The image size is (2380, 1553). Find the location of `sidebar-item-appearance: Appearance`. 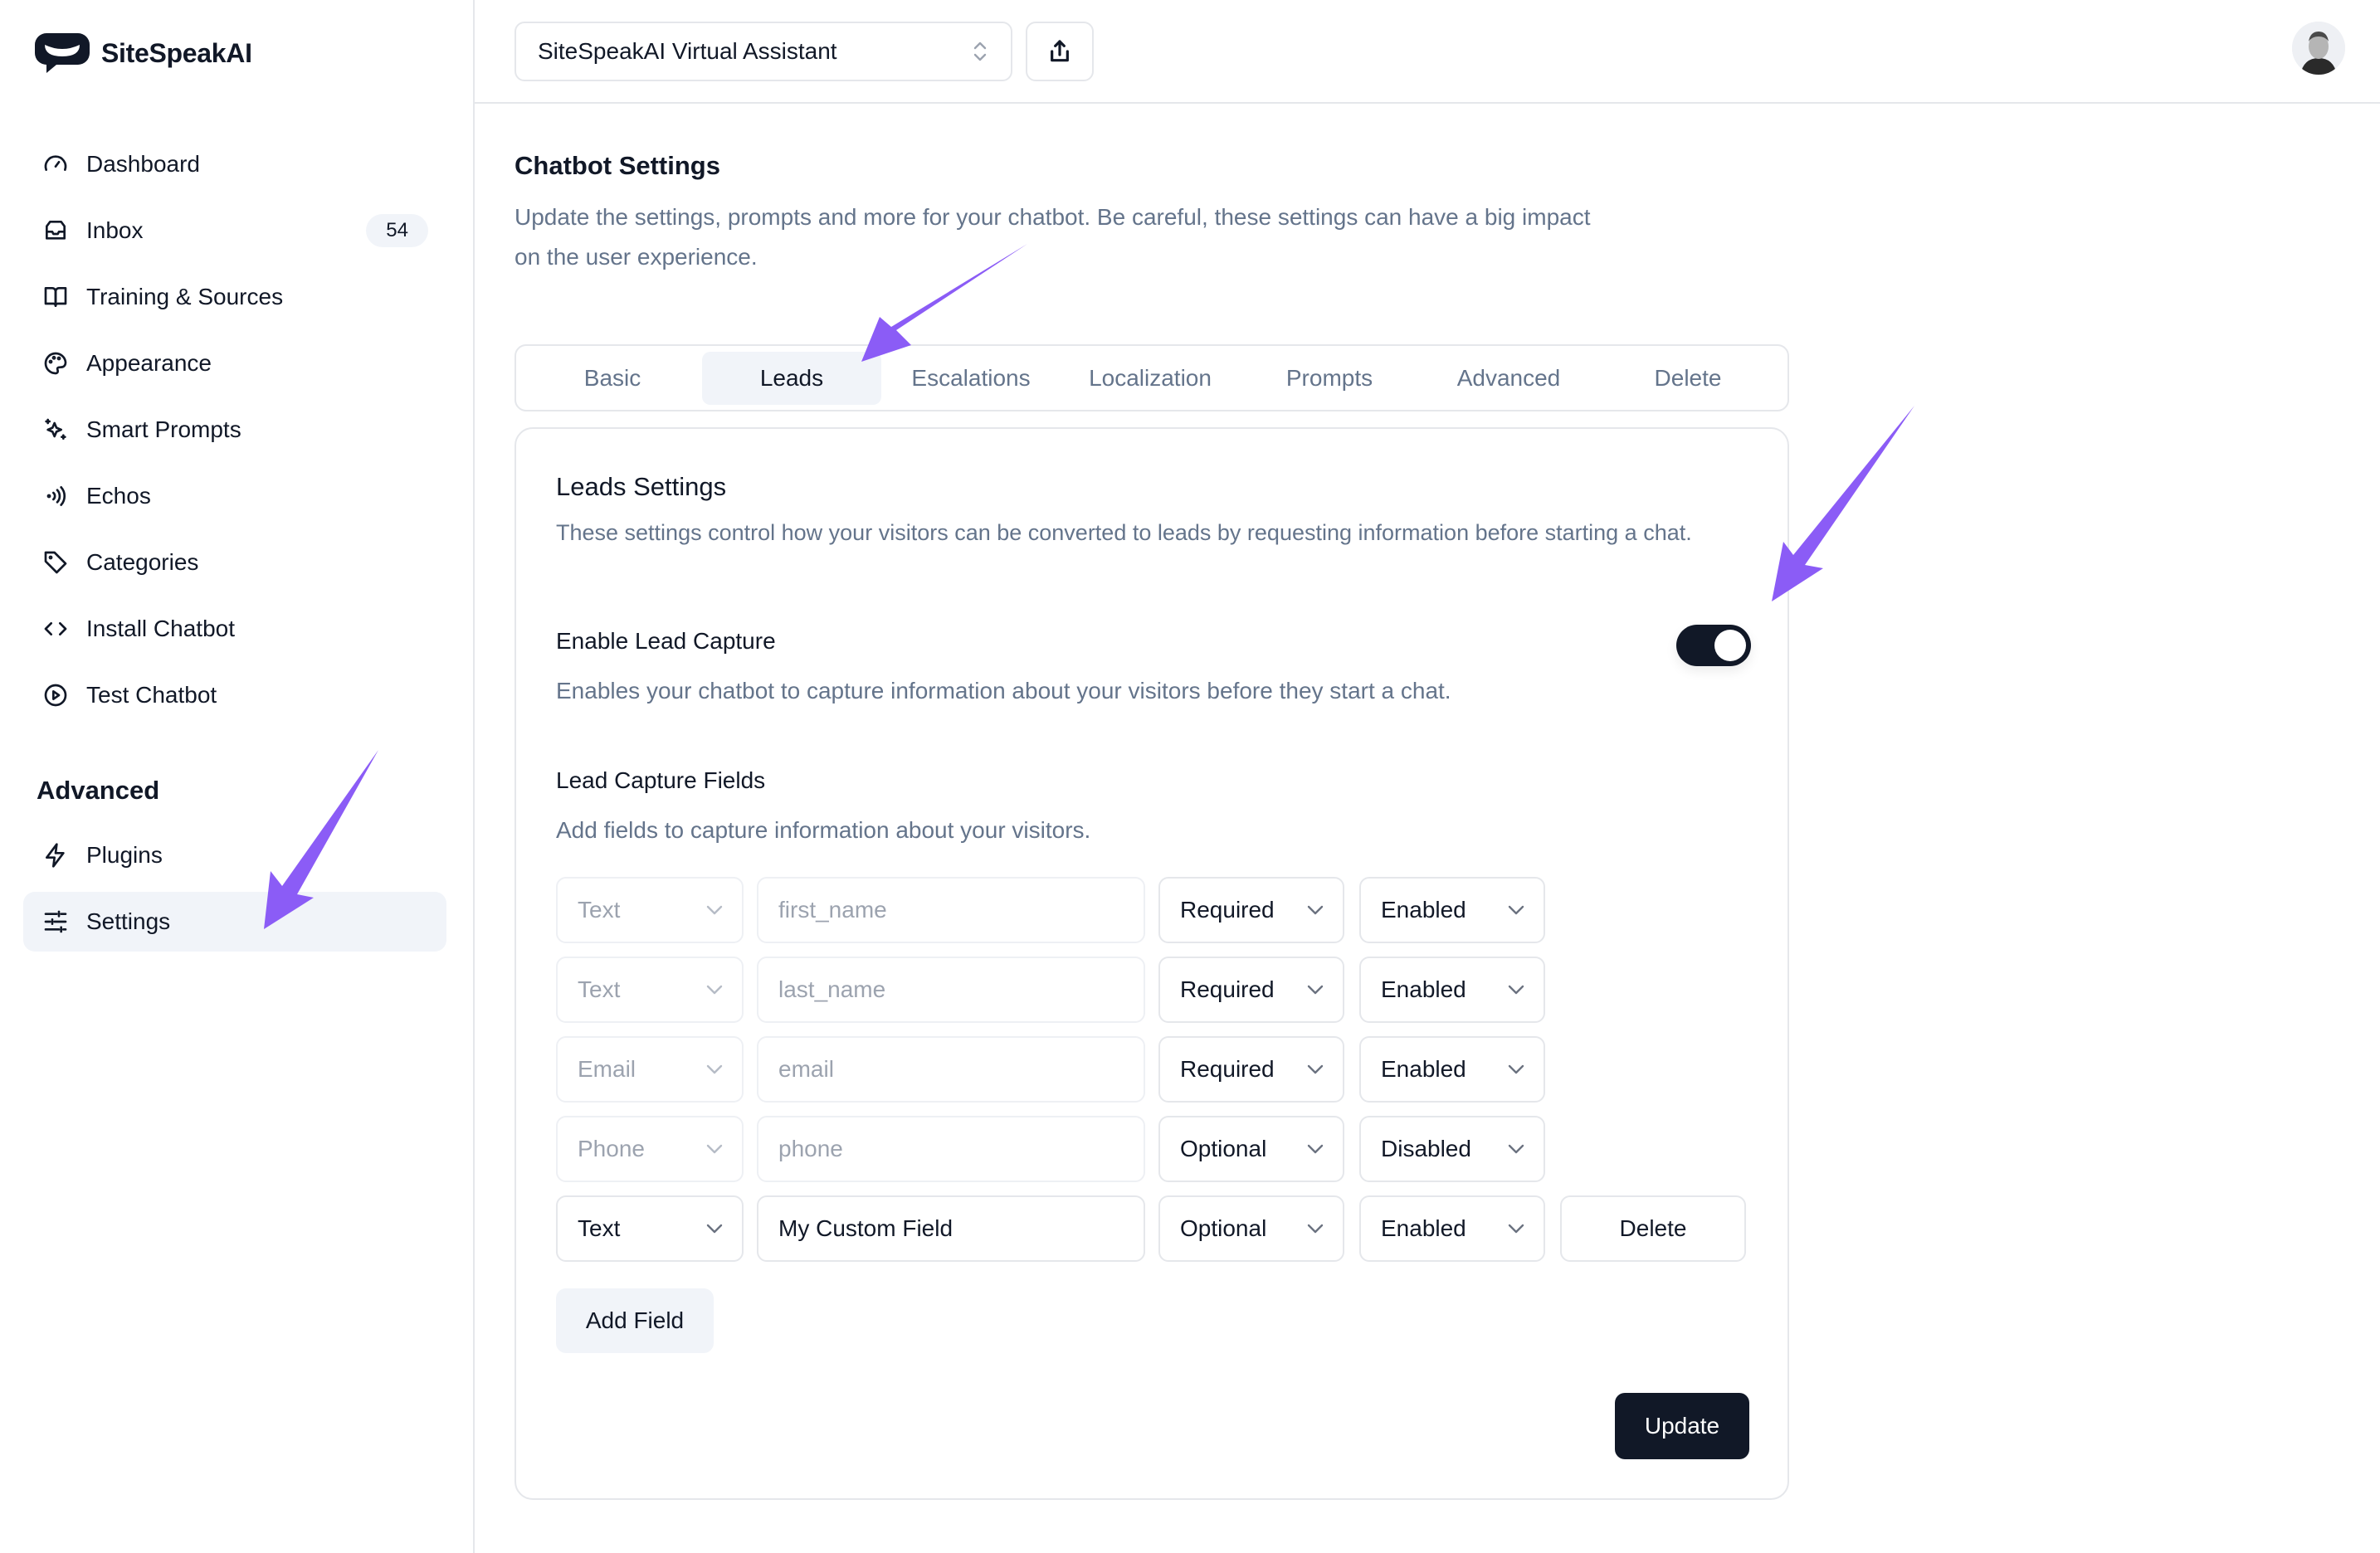

sidebar-item-appearance: Appearance is located at coordinates (234, 363).